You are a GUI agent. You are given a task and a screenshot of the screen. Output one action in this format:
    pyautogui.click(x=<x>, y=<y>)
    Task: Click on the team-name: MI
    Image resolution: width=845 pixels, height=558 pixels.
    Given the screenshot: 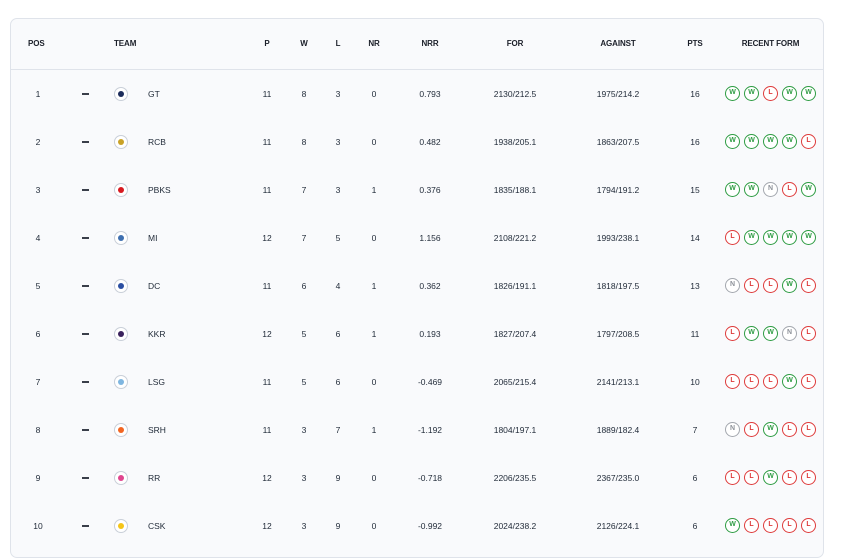 What is the action you would take?
    pyautogui.click(x=152, y=238)
    